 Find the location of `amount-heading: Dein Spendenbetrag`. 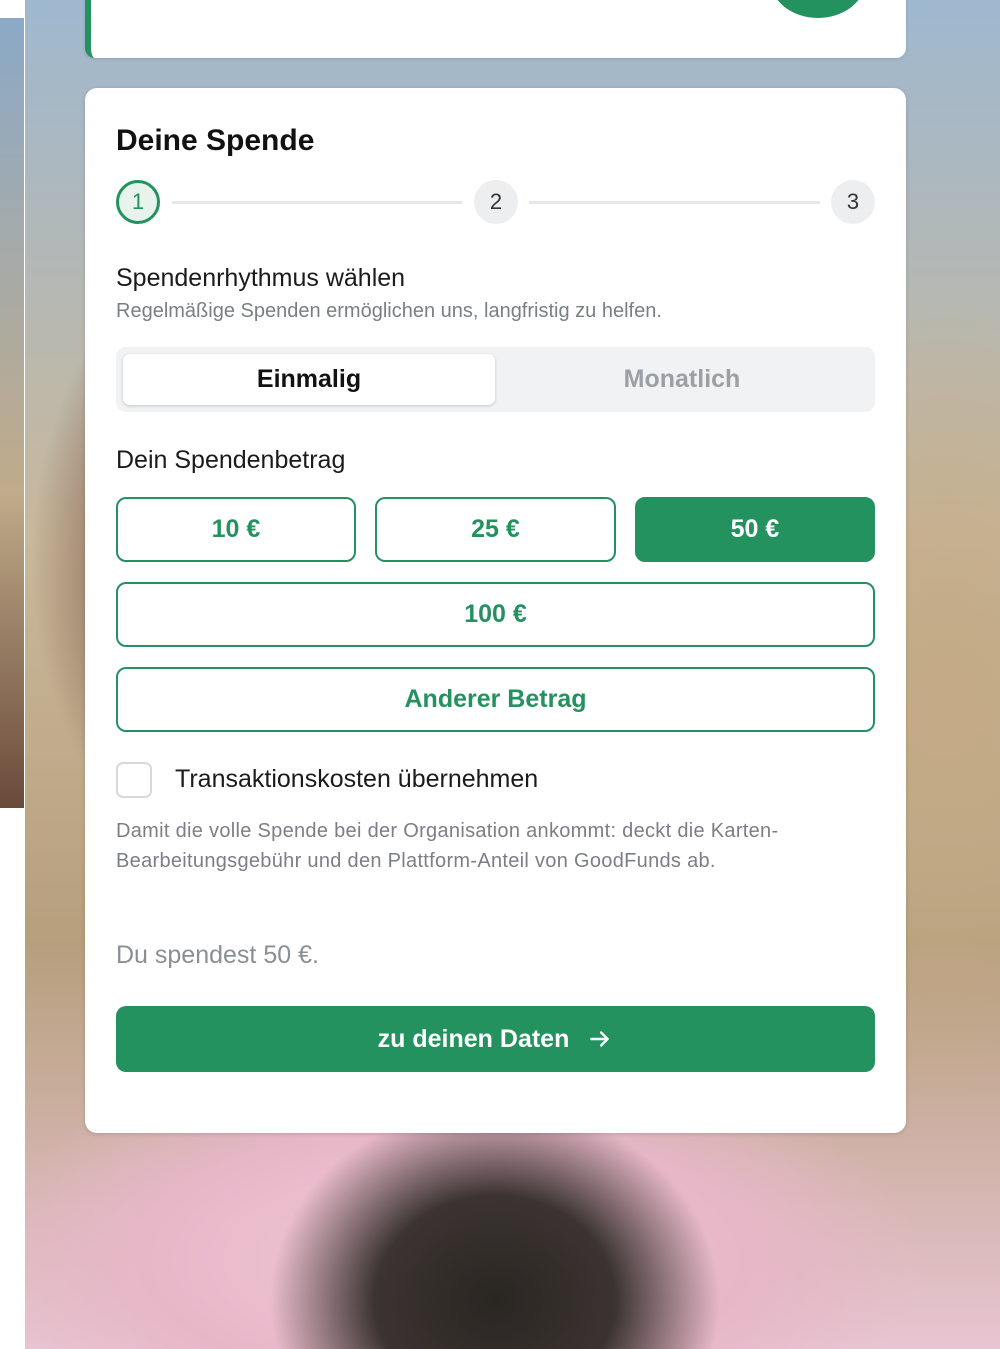

amount-heading: Dein Spendenbetrag is located at coordinates (231, 460).